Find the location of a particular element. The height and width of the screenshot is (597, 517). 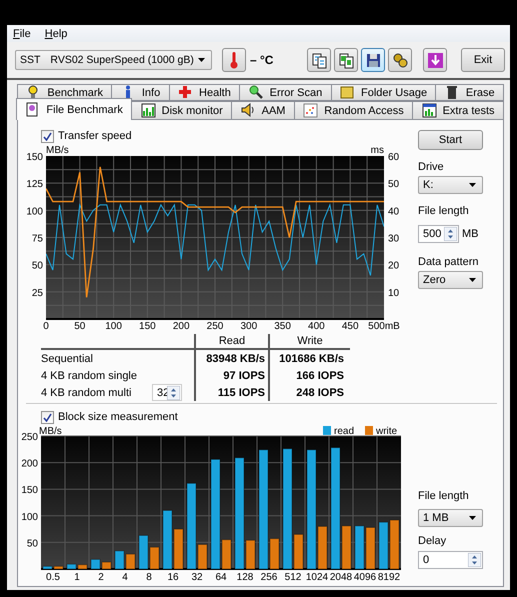

table-cell-text: 166 IOPS is located at coordinates (320, 376).